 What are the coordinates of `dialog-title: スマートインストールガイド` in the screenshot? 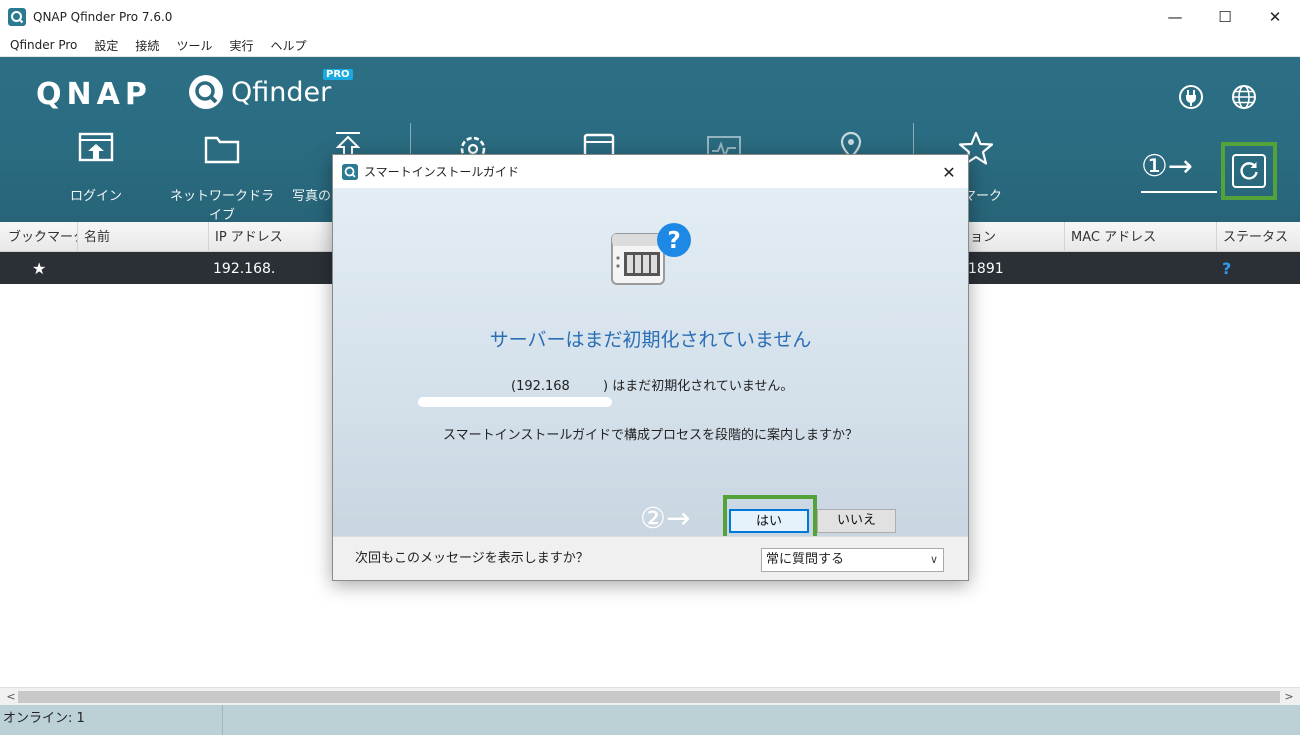 It's located at (442, 172).